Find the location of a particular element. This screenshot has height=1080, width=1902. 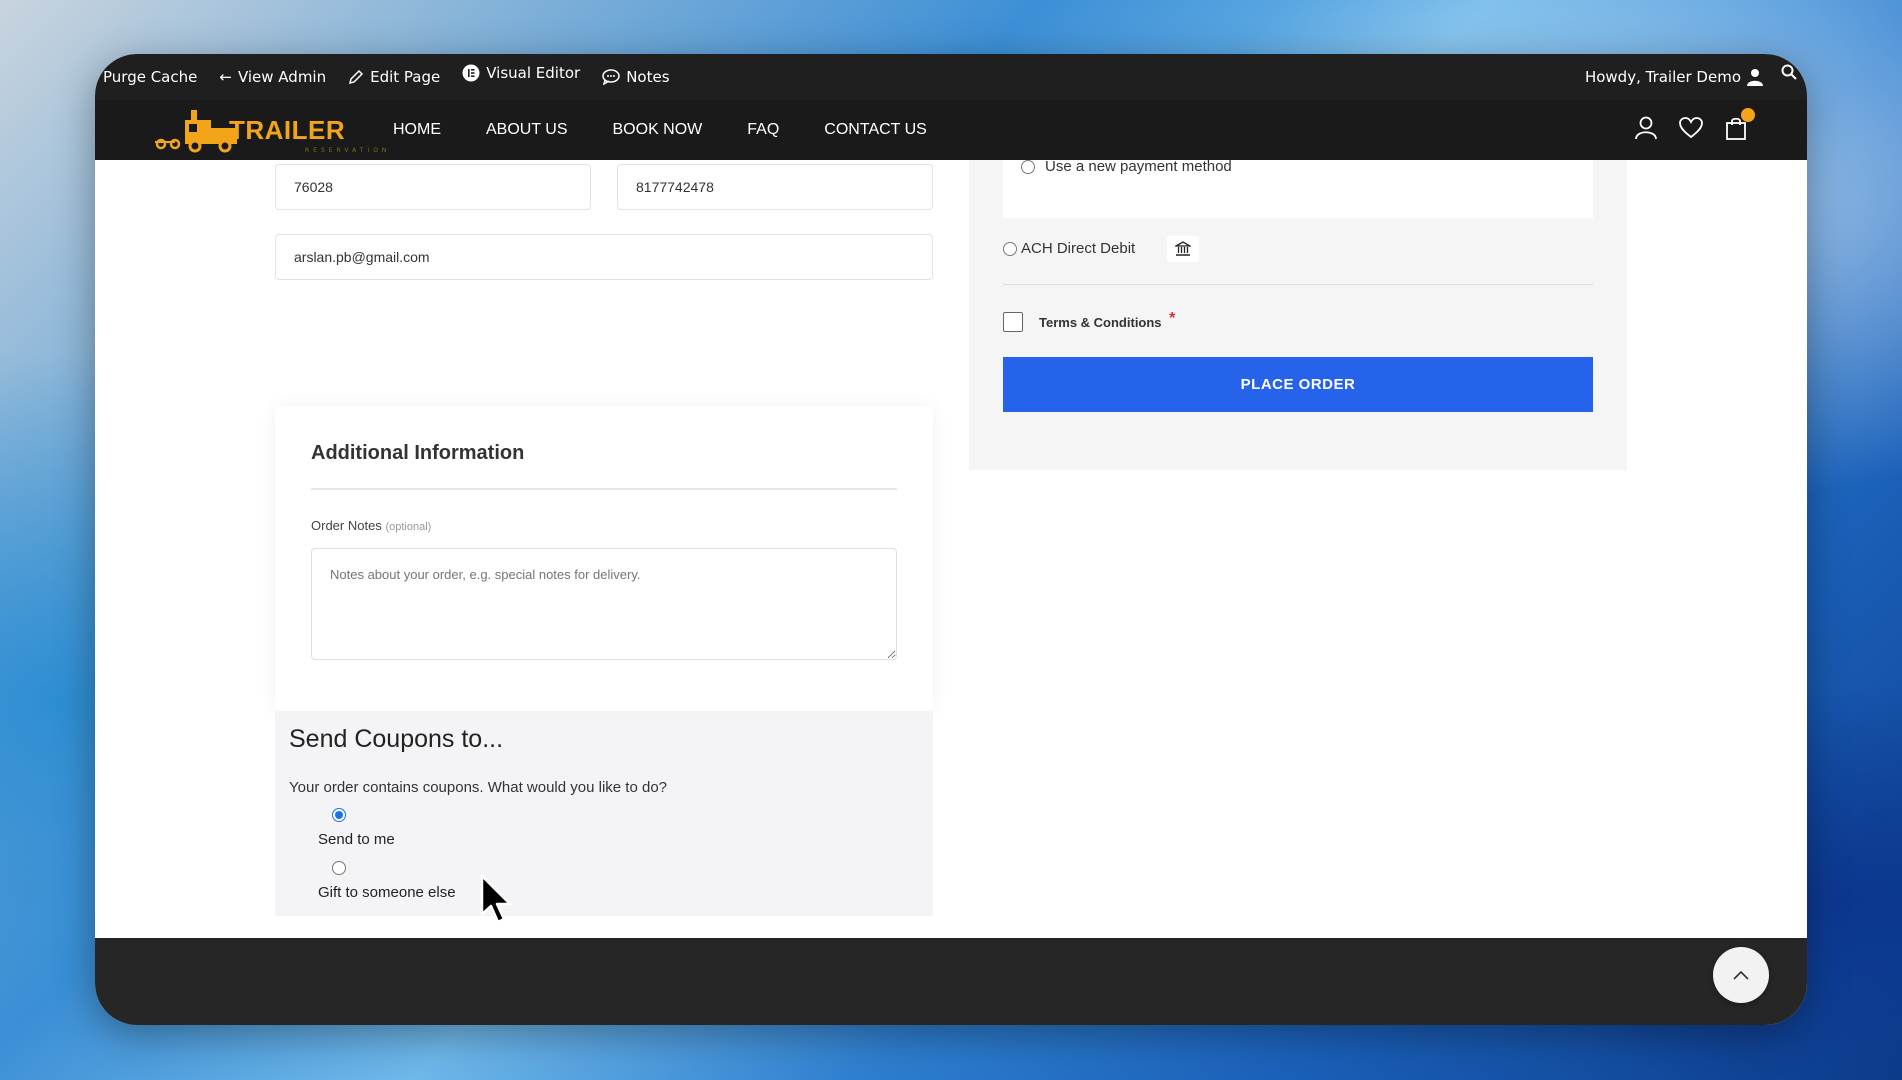

nav-contact-us: CONTACT US is located at coordinates (875, 130).